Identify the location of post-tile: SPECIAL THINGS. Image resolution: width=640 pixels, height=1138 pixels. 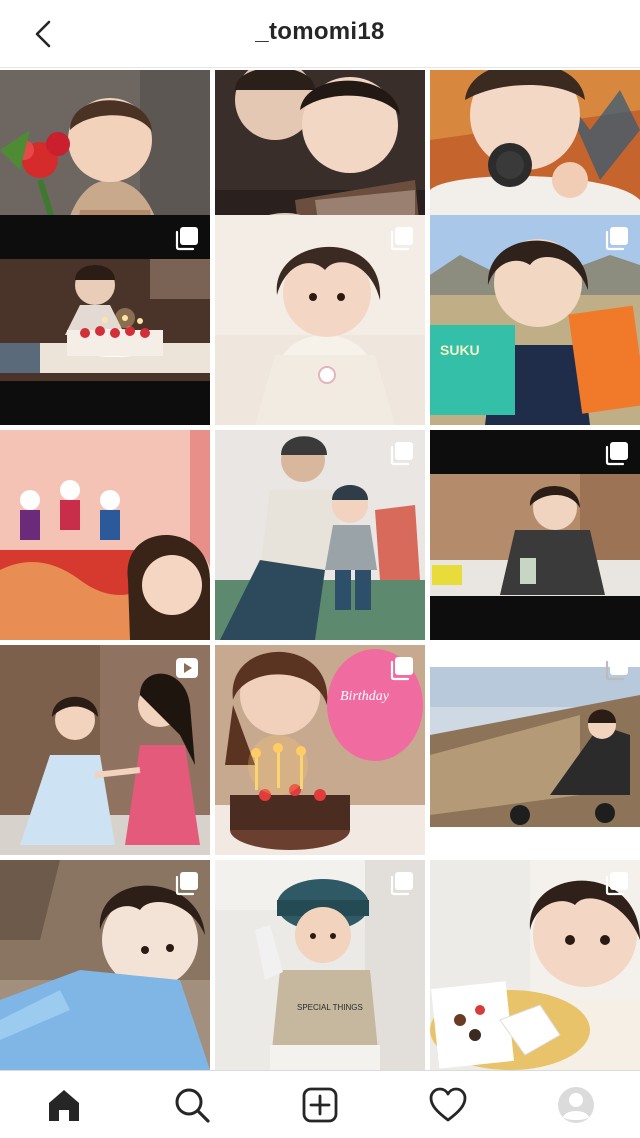
(320, 965).